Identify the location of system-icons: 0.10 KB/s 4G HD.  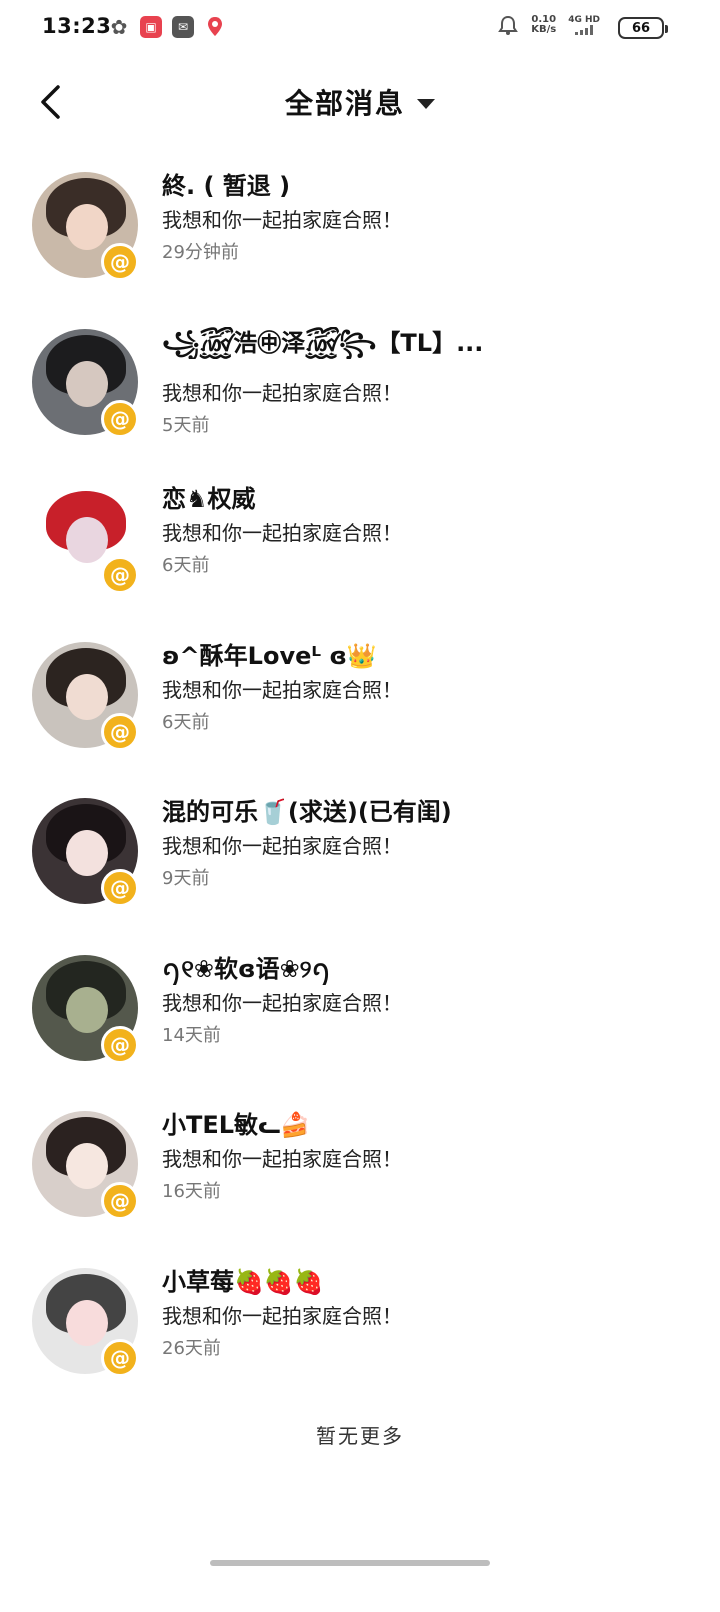
(548, 25).